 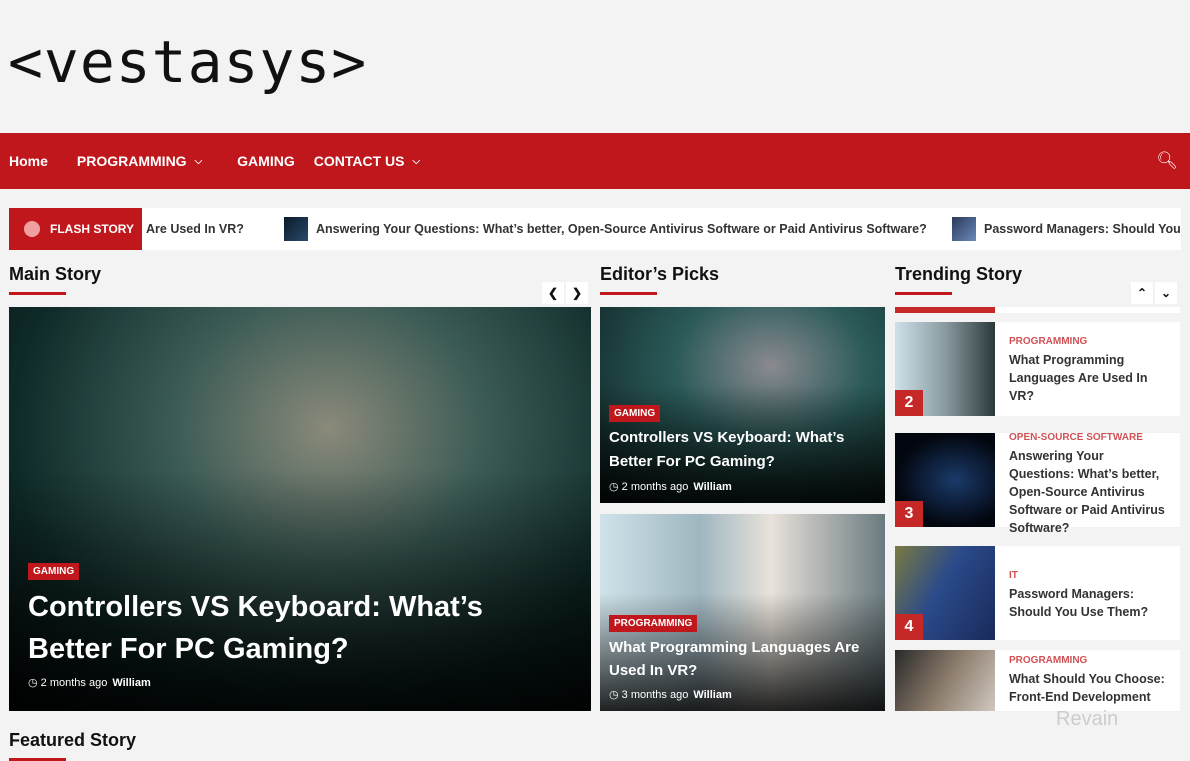 I want to click on flash-label: FLASH STORY, so click(x=75, y=229).